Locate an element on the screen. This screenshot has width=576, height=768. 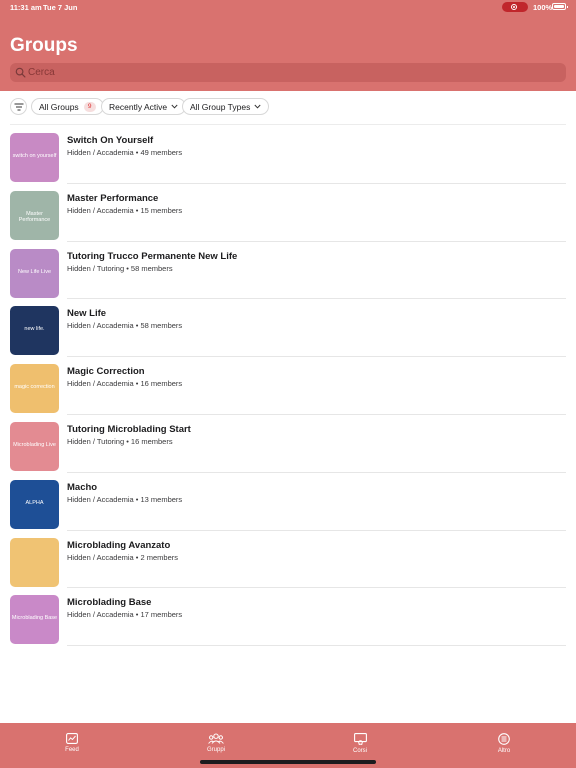
group-thumbnail: magic correction is located at coordinates (34, 389).